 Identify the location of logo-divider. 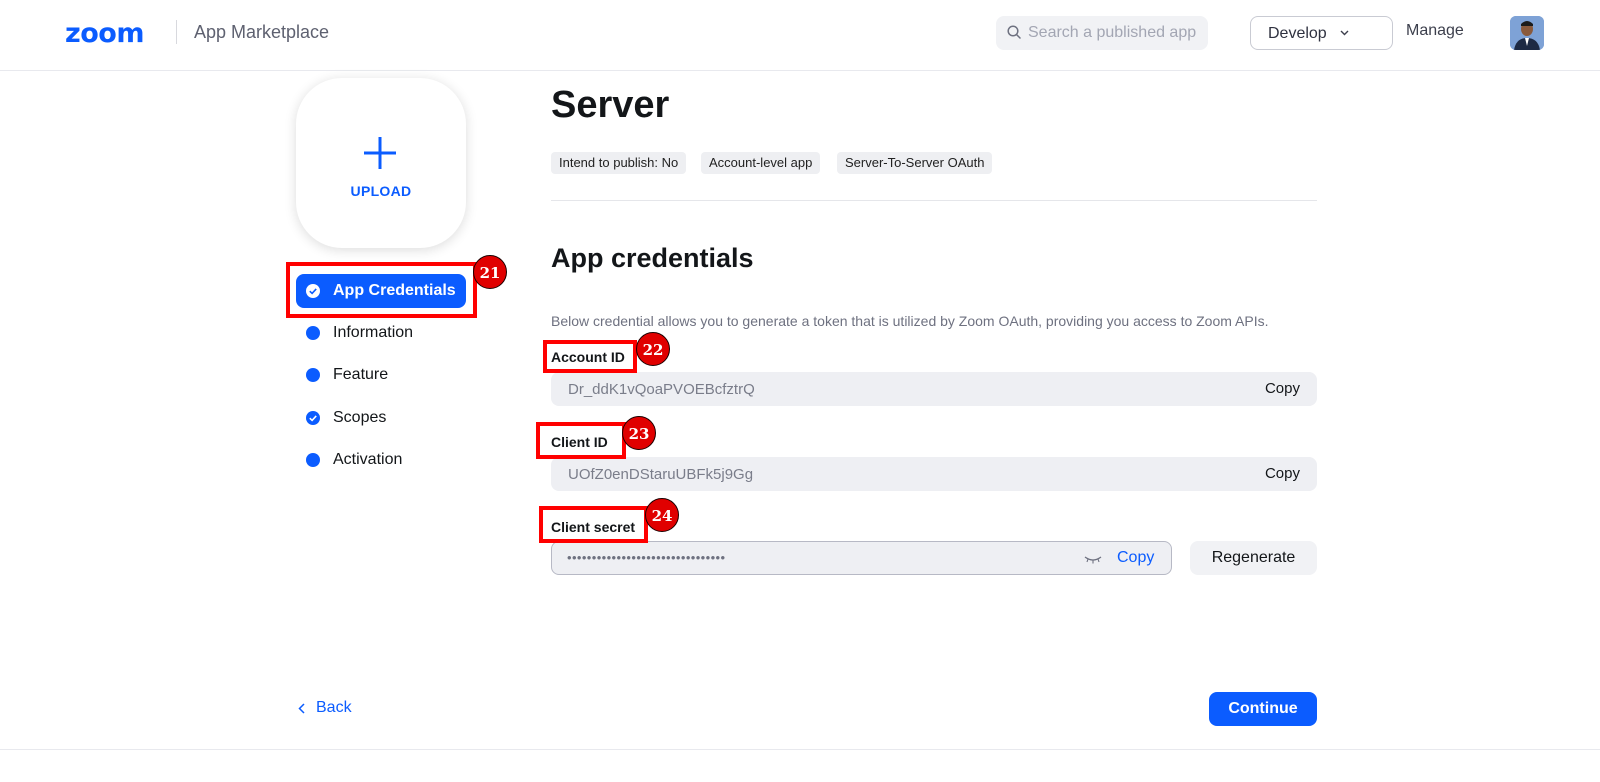
(176, 32).